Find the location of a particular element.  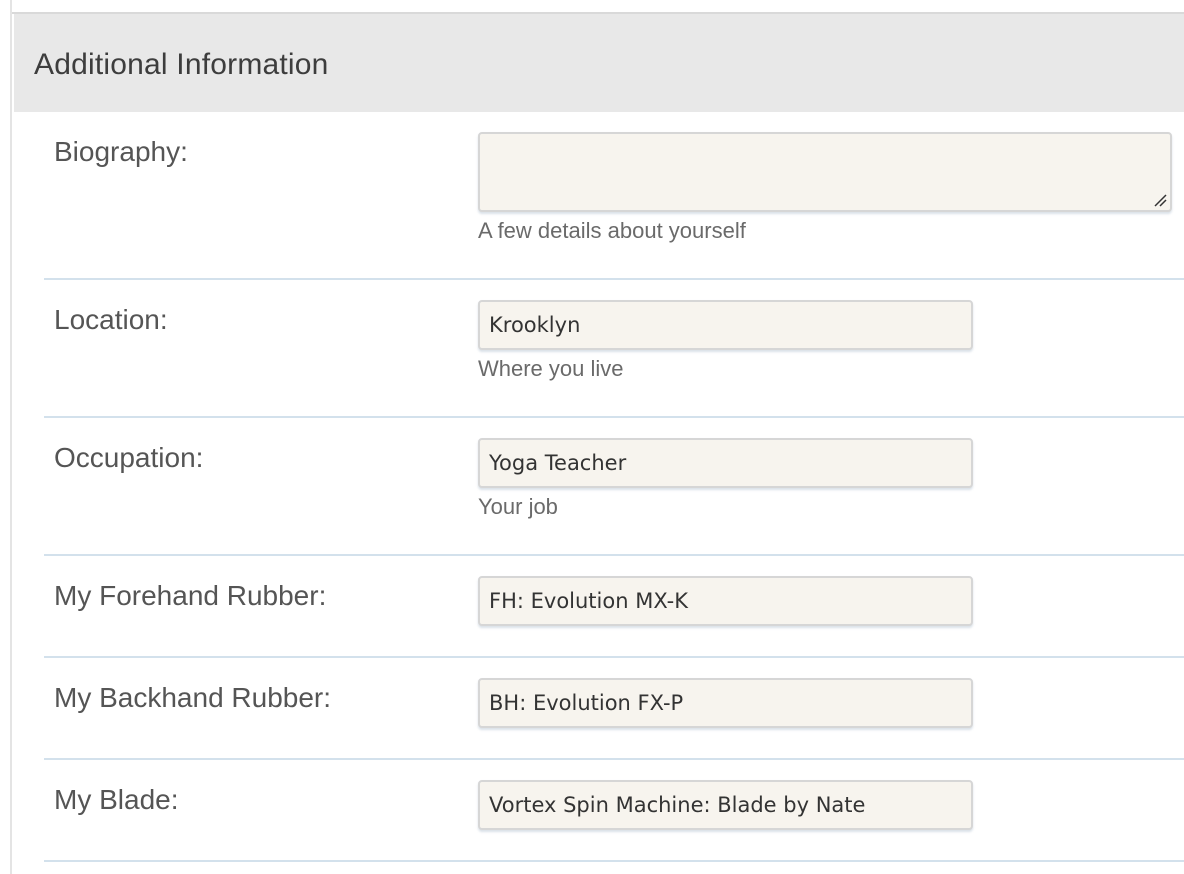

location-value: Krooklyn is located at coordinates (535, 325).